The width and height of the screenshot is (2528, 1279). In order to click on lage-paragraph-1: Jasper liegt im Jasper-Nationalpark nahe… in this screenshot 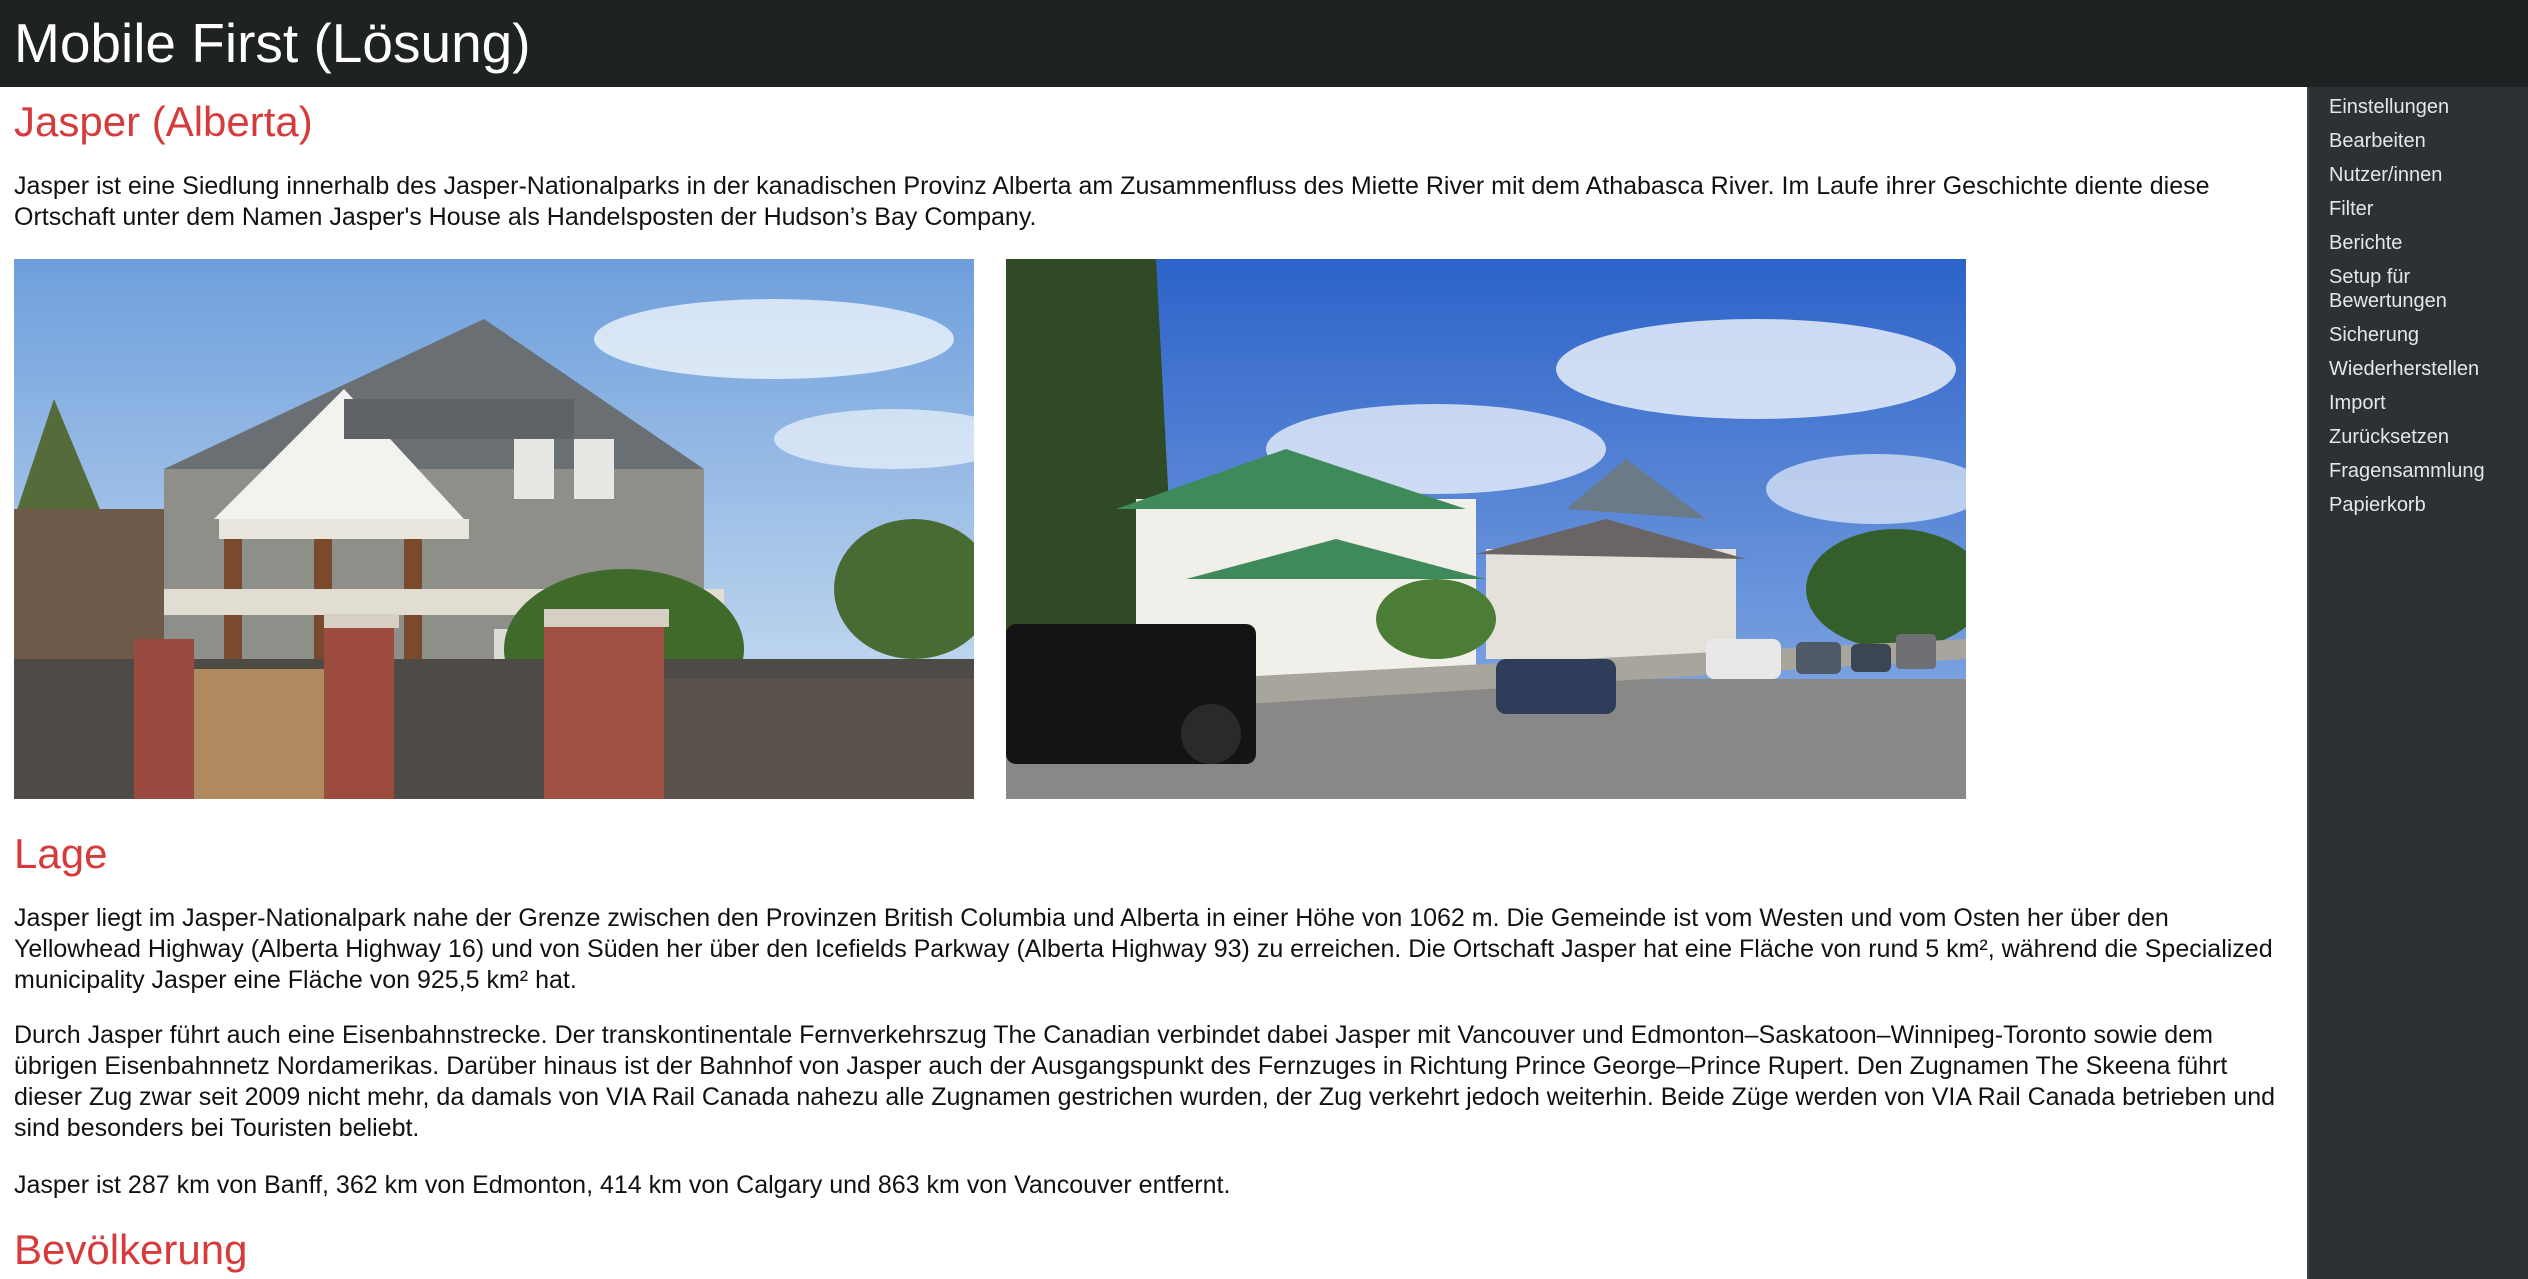, I will do `click(1143, 949)`.